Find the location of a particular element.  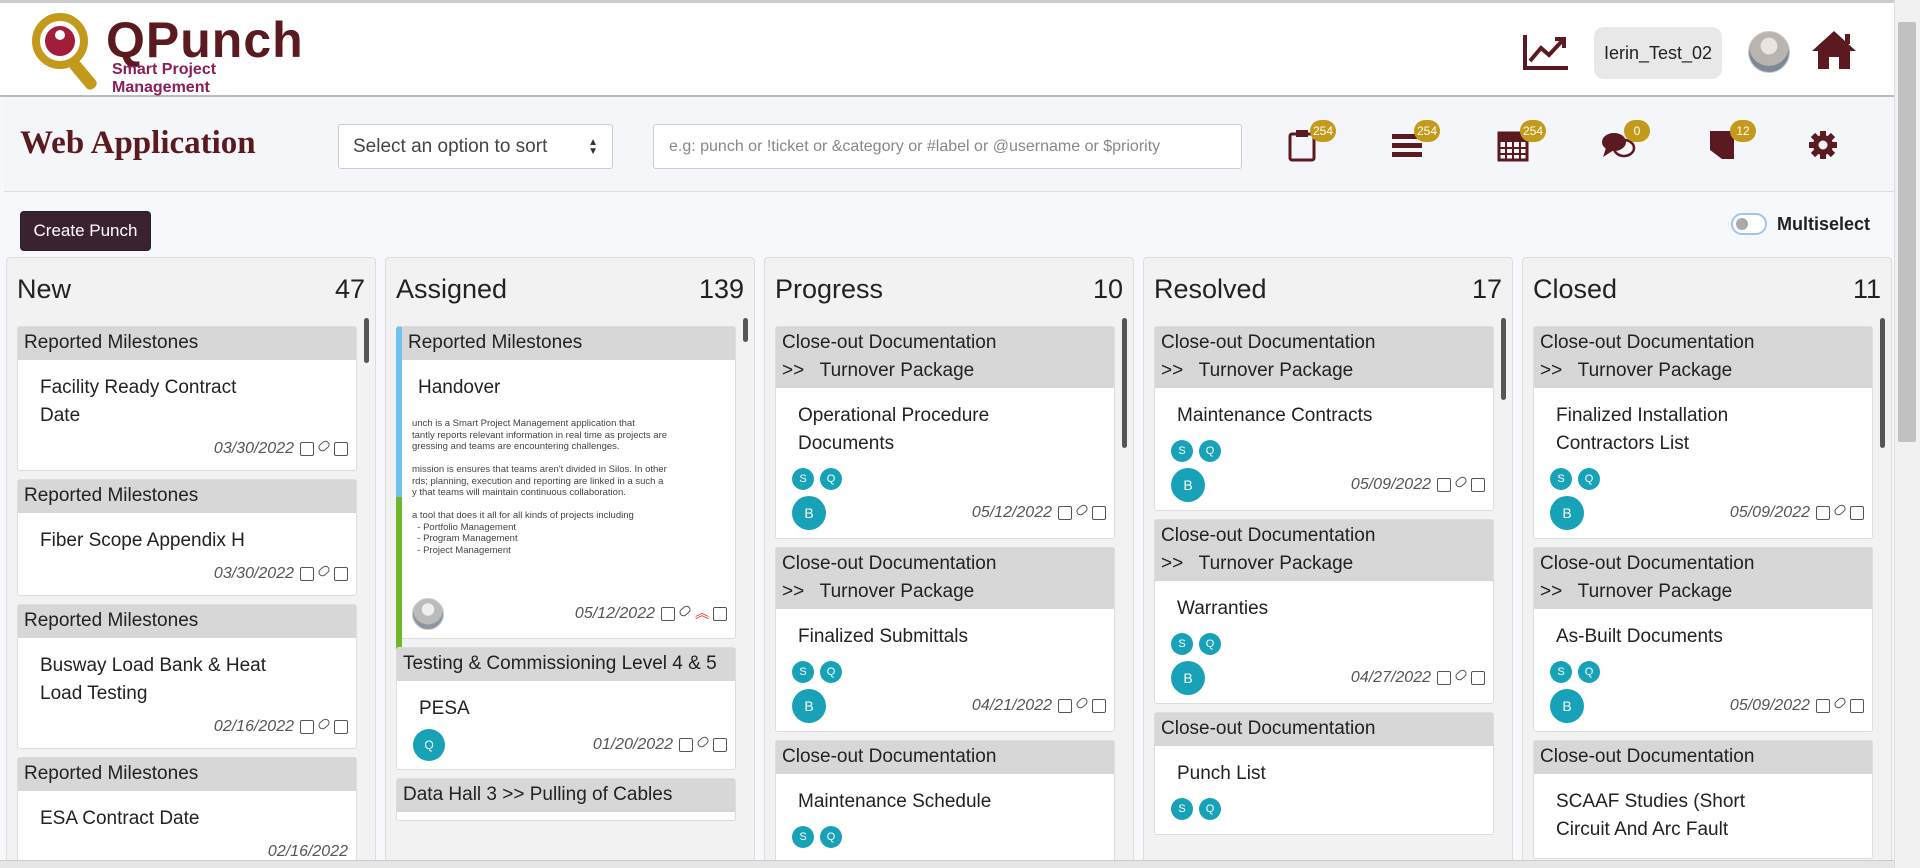

user-avatar is located at coordinates (1769, 52).